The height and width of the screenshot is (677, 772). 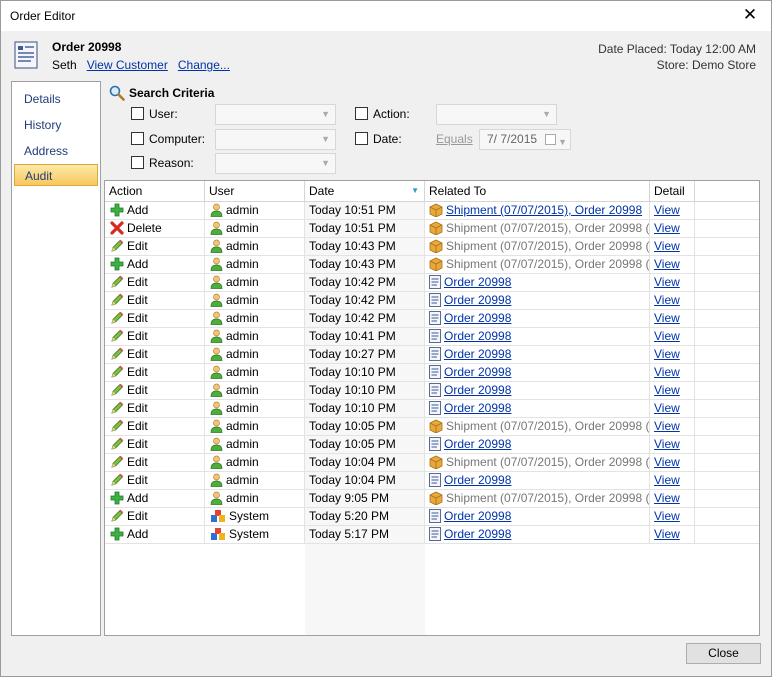 What do you see at coordinates (216, 283) in the screenshot?
I see `user-icon` at bounding box center [216, 283].